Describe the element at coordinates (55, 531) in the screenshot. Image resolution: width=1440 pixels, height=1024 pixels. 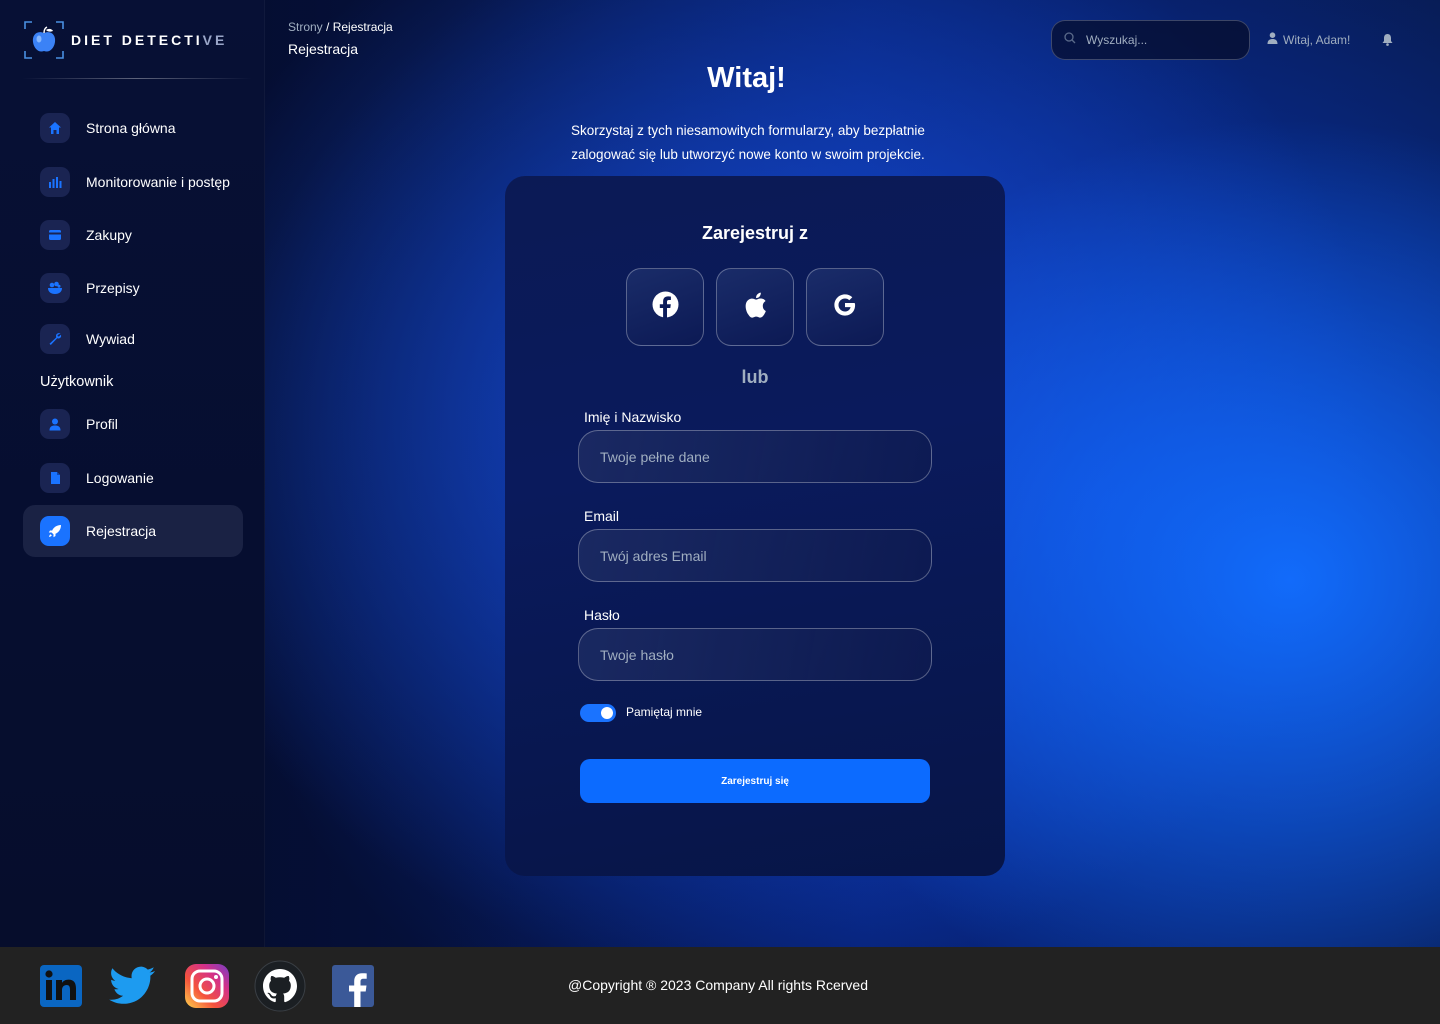
I see `rocket-icon` at that location.